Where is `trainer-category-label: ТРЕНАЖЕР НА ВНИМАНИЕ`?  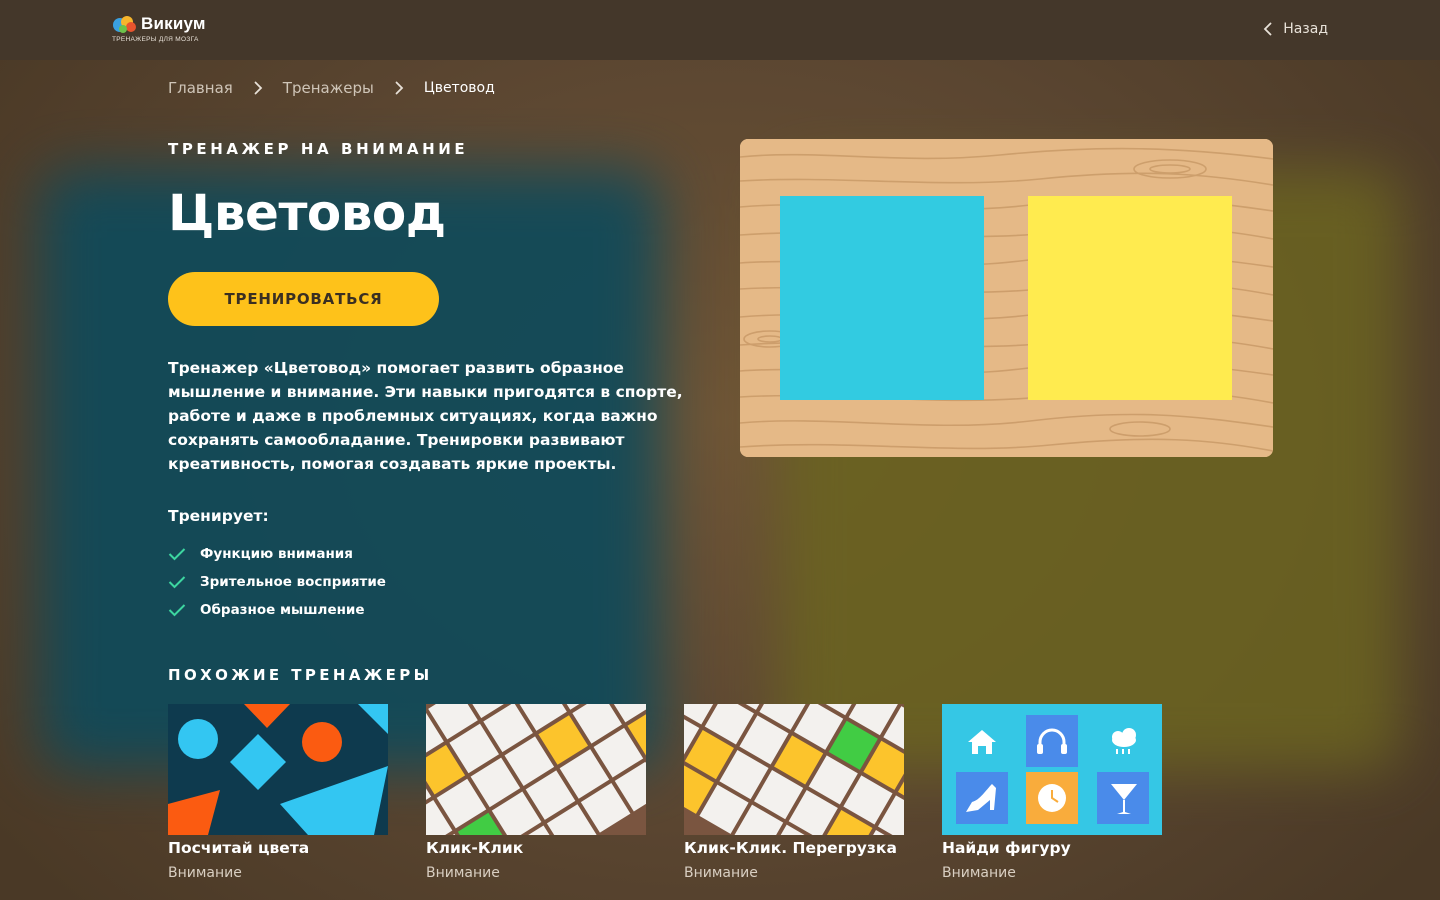 trainer-category-label: ТРЕНАЖЕР НА ВНИМАНИЕ is located at coordinates (318, 149).